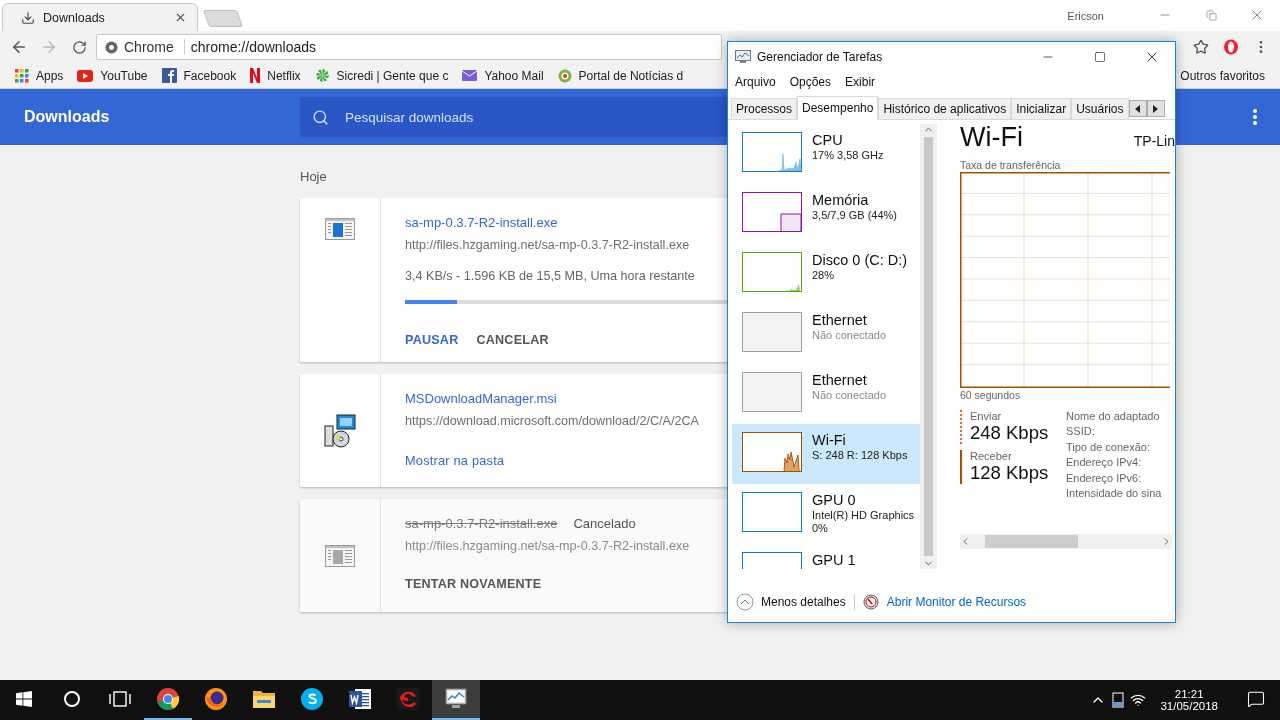  I want to click on file-name-link: MSDownloadManager.msi, so click(481, 398).